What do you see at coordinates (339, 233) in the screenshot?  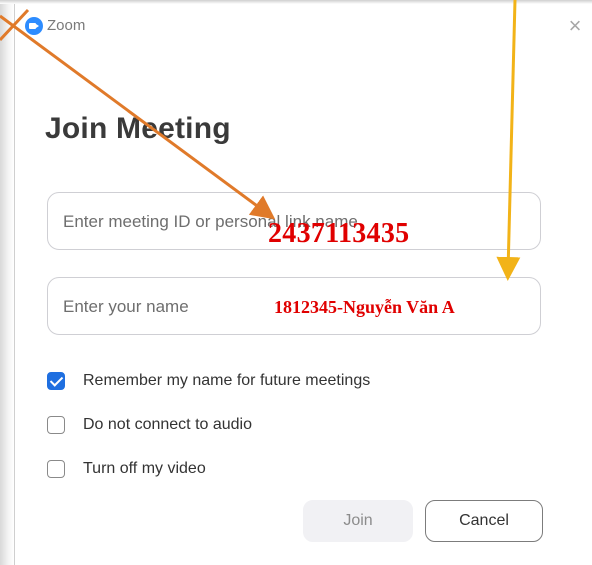 I see `meeting-id-annotation: 2437113435` at bounding box center [339, 233].